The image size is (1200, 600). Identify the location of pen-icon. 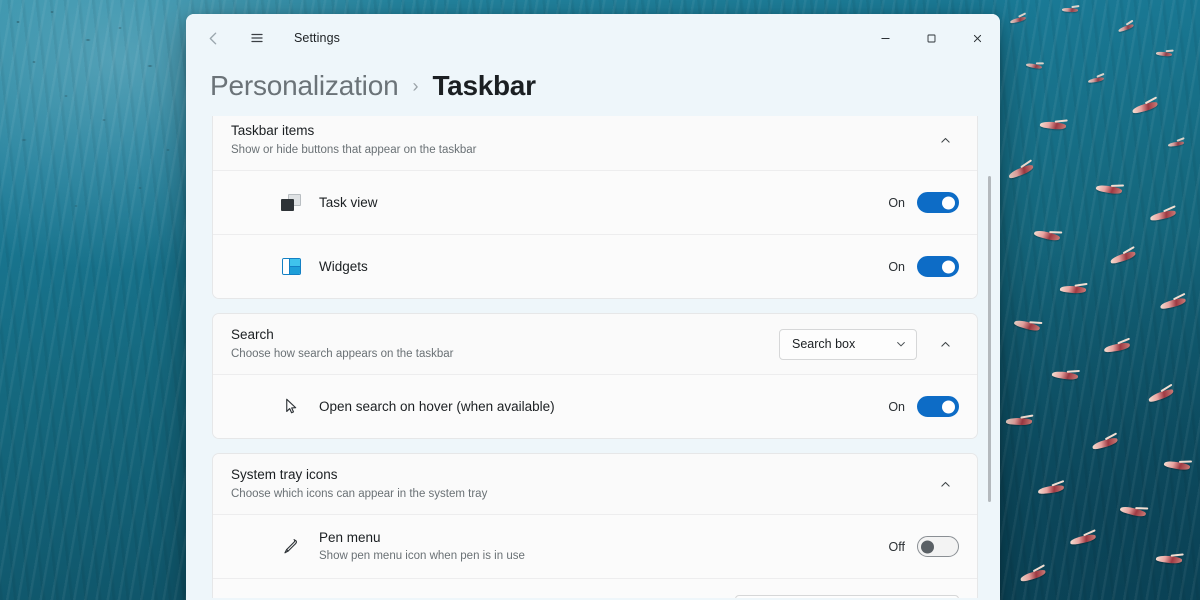
(291, 547).